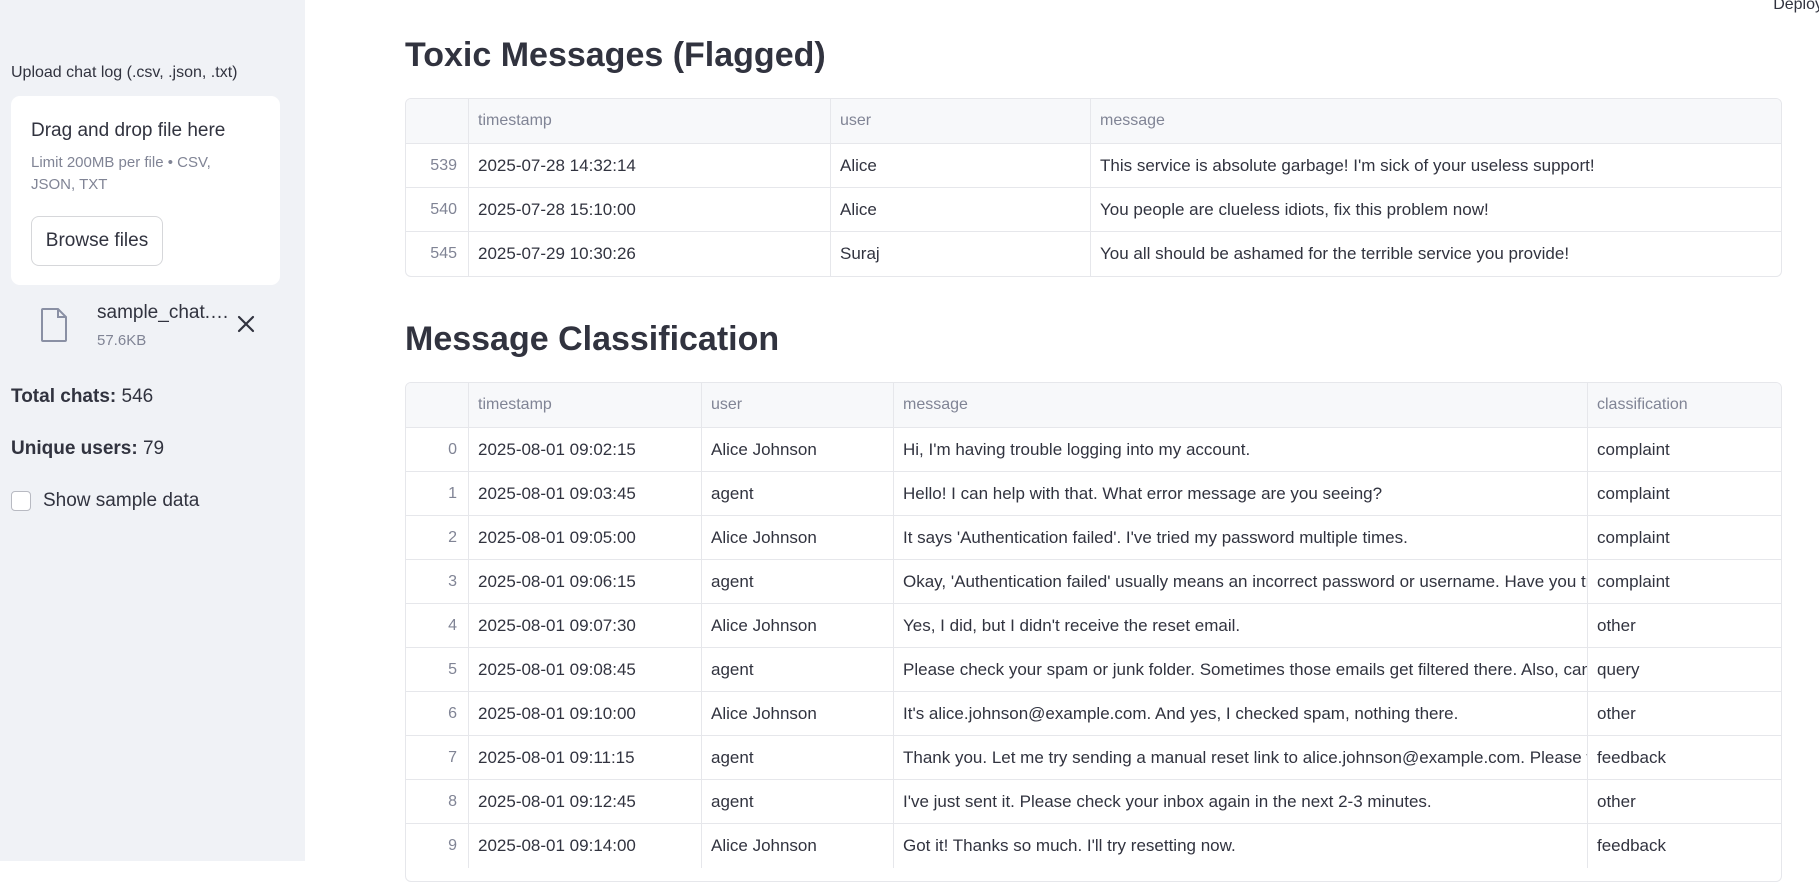  What do you see at coordinates (585, 581) in the screenshot?
I see `table-cell: 2025-08-01 09:06:15` at bounding box center [585, 581].